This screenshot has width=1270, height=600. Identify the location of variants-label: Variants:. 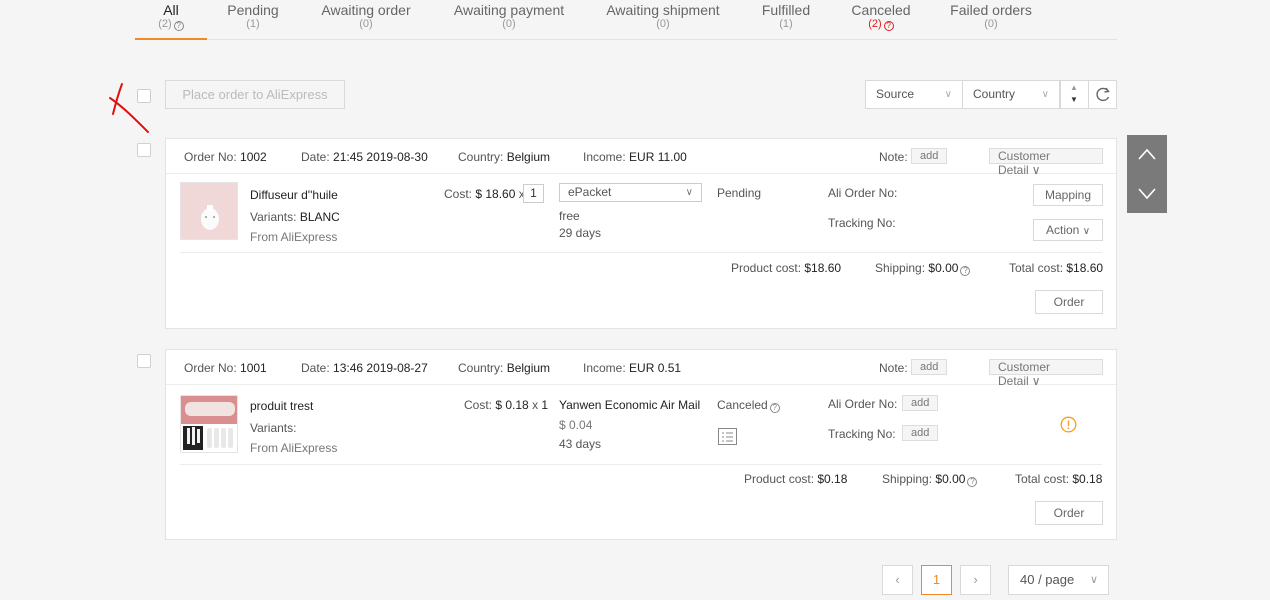
(273, 217).